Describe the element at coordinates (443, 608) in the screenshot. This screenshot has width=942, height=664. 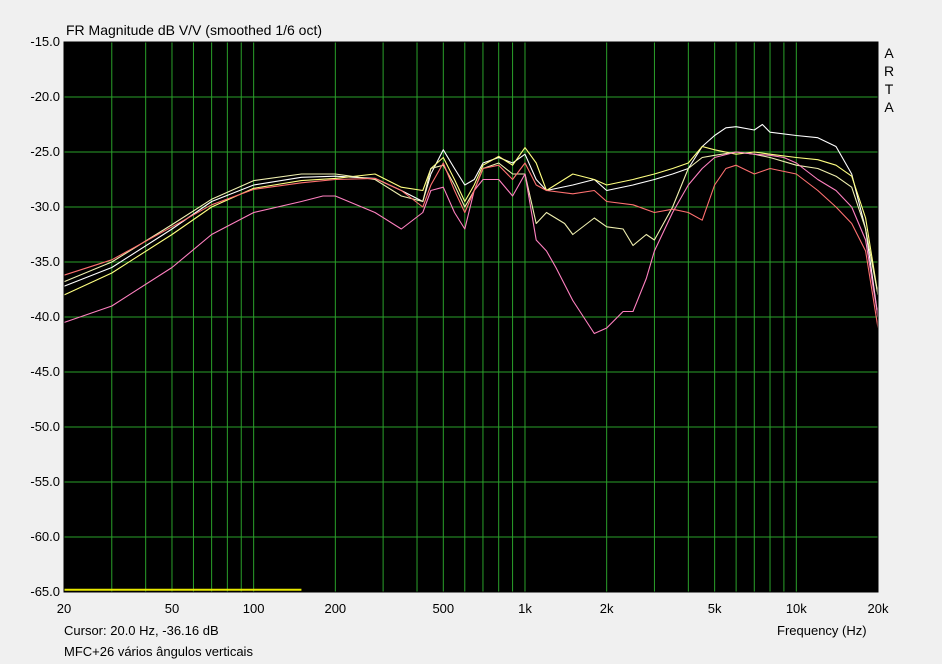
I see `x-tick-label: 500` at that location.